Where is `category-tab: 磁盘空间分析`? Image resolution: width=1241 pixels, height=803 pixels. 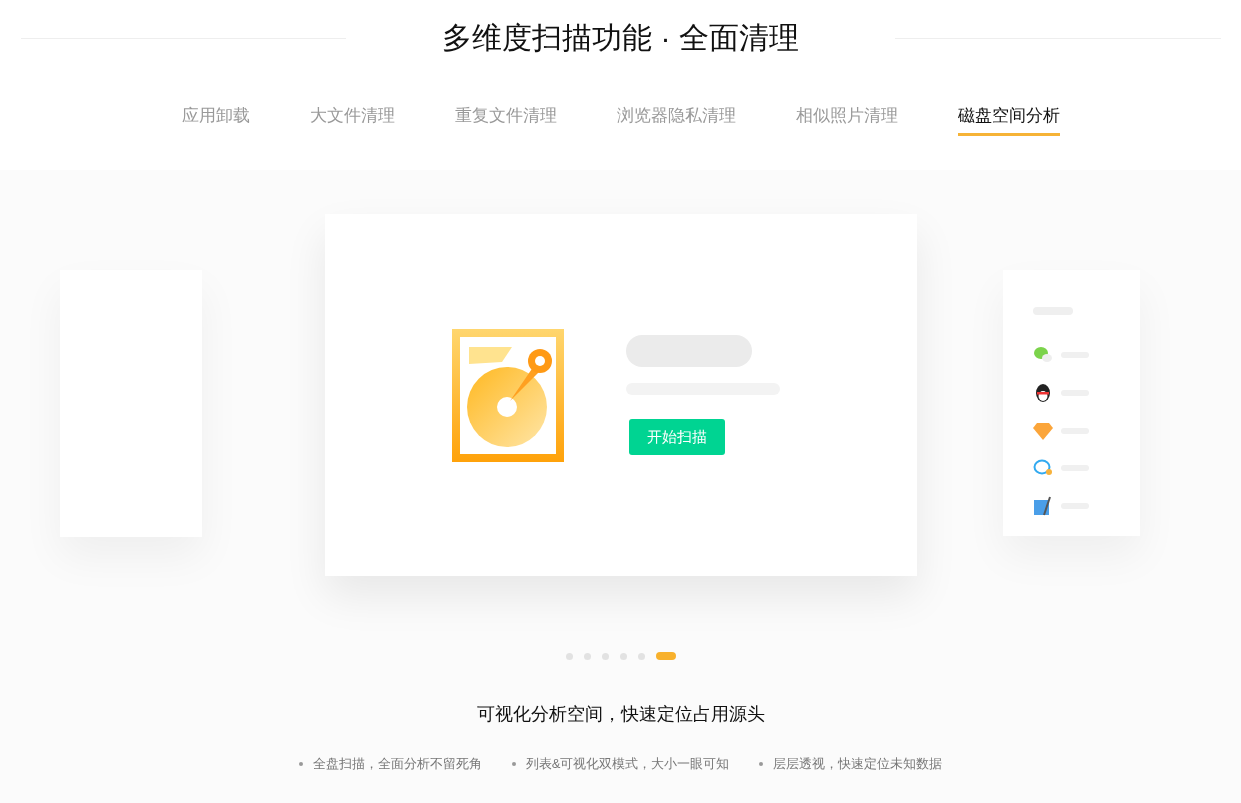
category-tab: 磁盘空间分析 is located at coordinates (1008, 119).